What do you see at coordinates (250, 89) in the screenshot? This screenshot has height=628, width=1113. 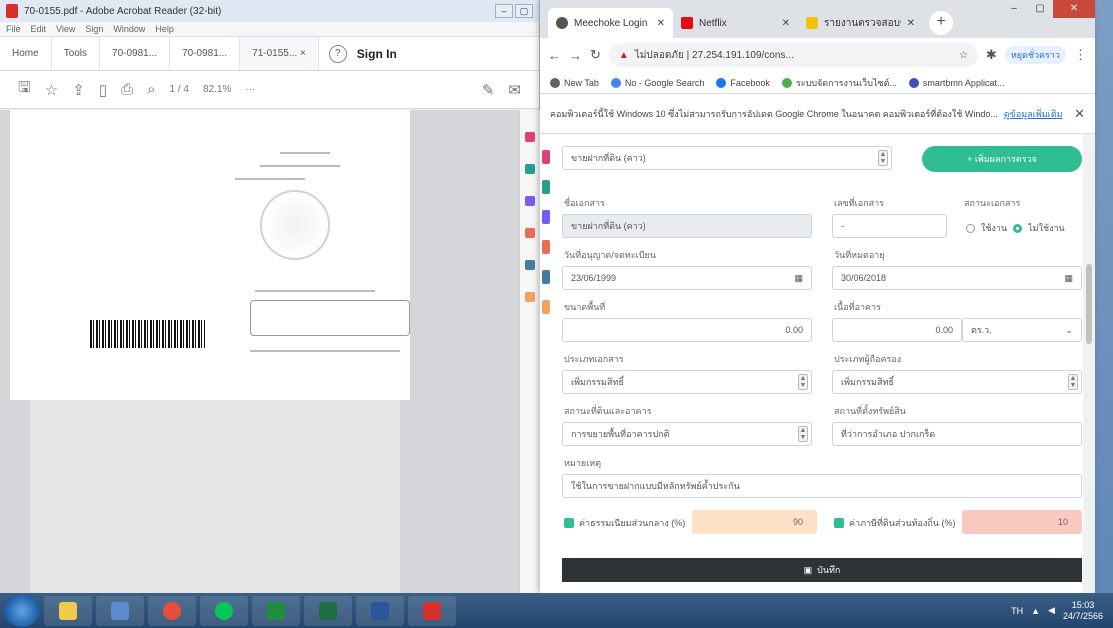 I see `more-icon: ···` at bounding box center [250, 89].